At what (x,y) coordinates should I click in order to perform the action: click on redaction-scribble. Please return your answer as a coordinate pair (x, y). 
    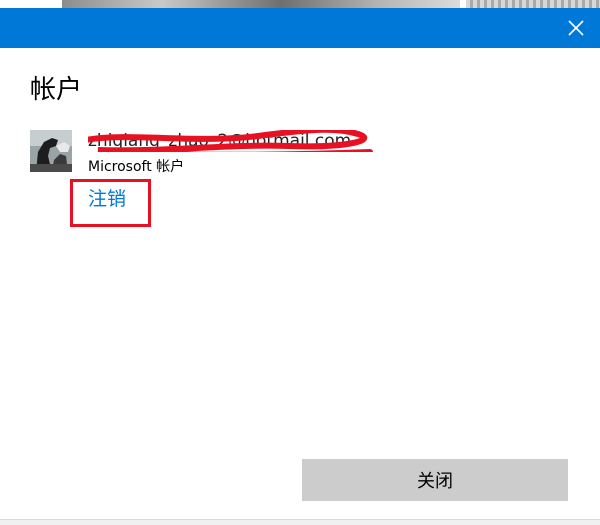
    Looking at the image, I should click on (230, 141).